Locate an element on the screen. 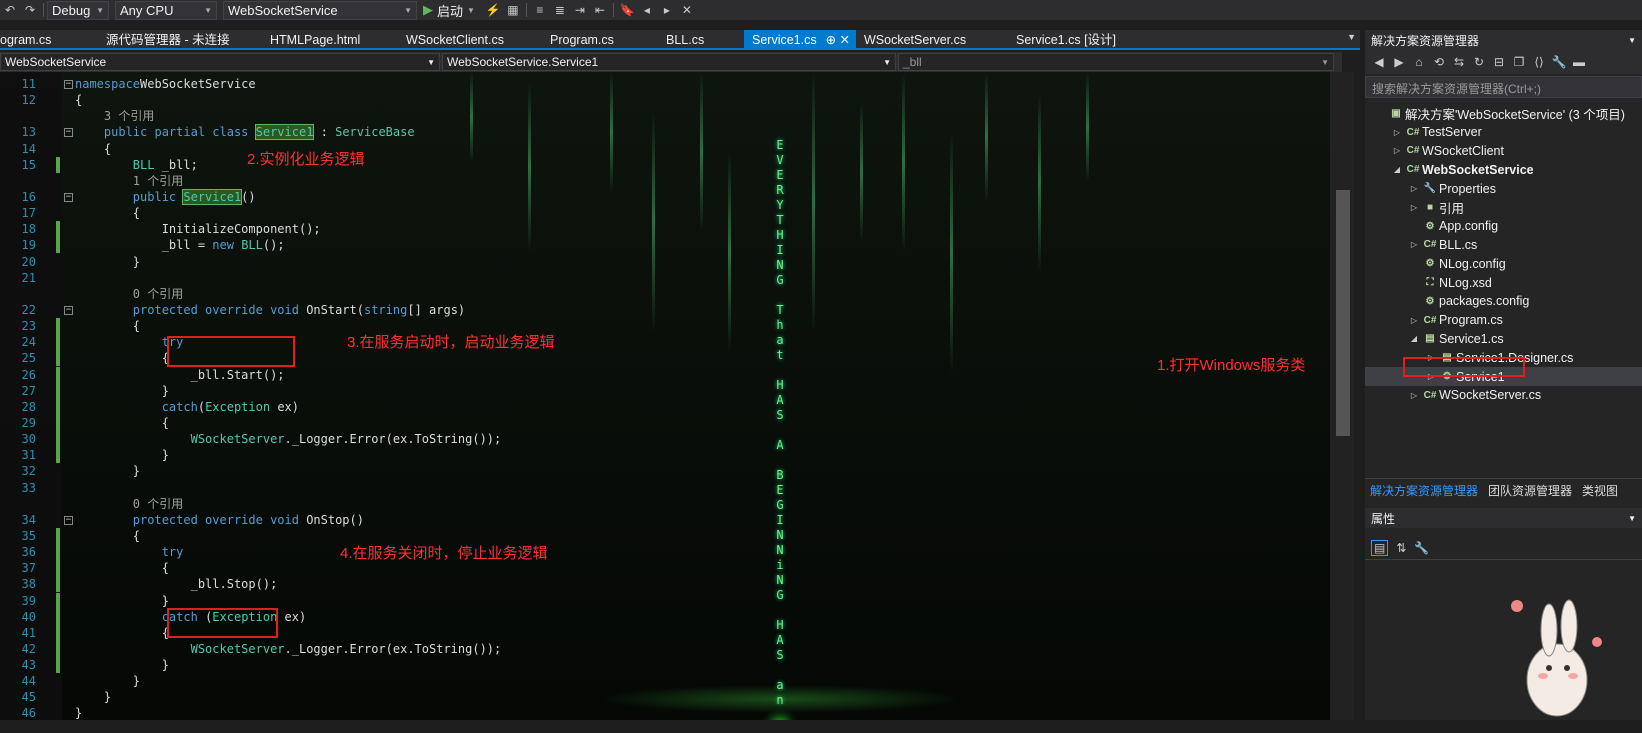  code-line: 15 BLL _bll; is located at coordinates (665, 164).